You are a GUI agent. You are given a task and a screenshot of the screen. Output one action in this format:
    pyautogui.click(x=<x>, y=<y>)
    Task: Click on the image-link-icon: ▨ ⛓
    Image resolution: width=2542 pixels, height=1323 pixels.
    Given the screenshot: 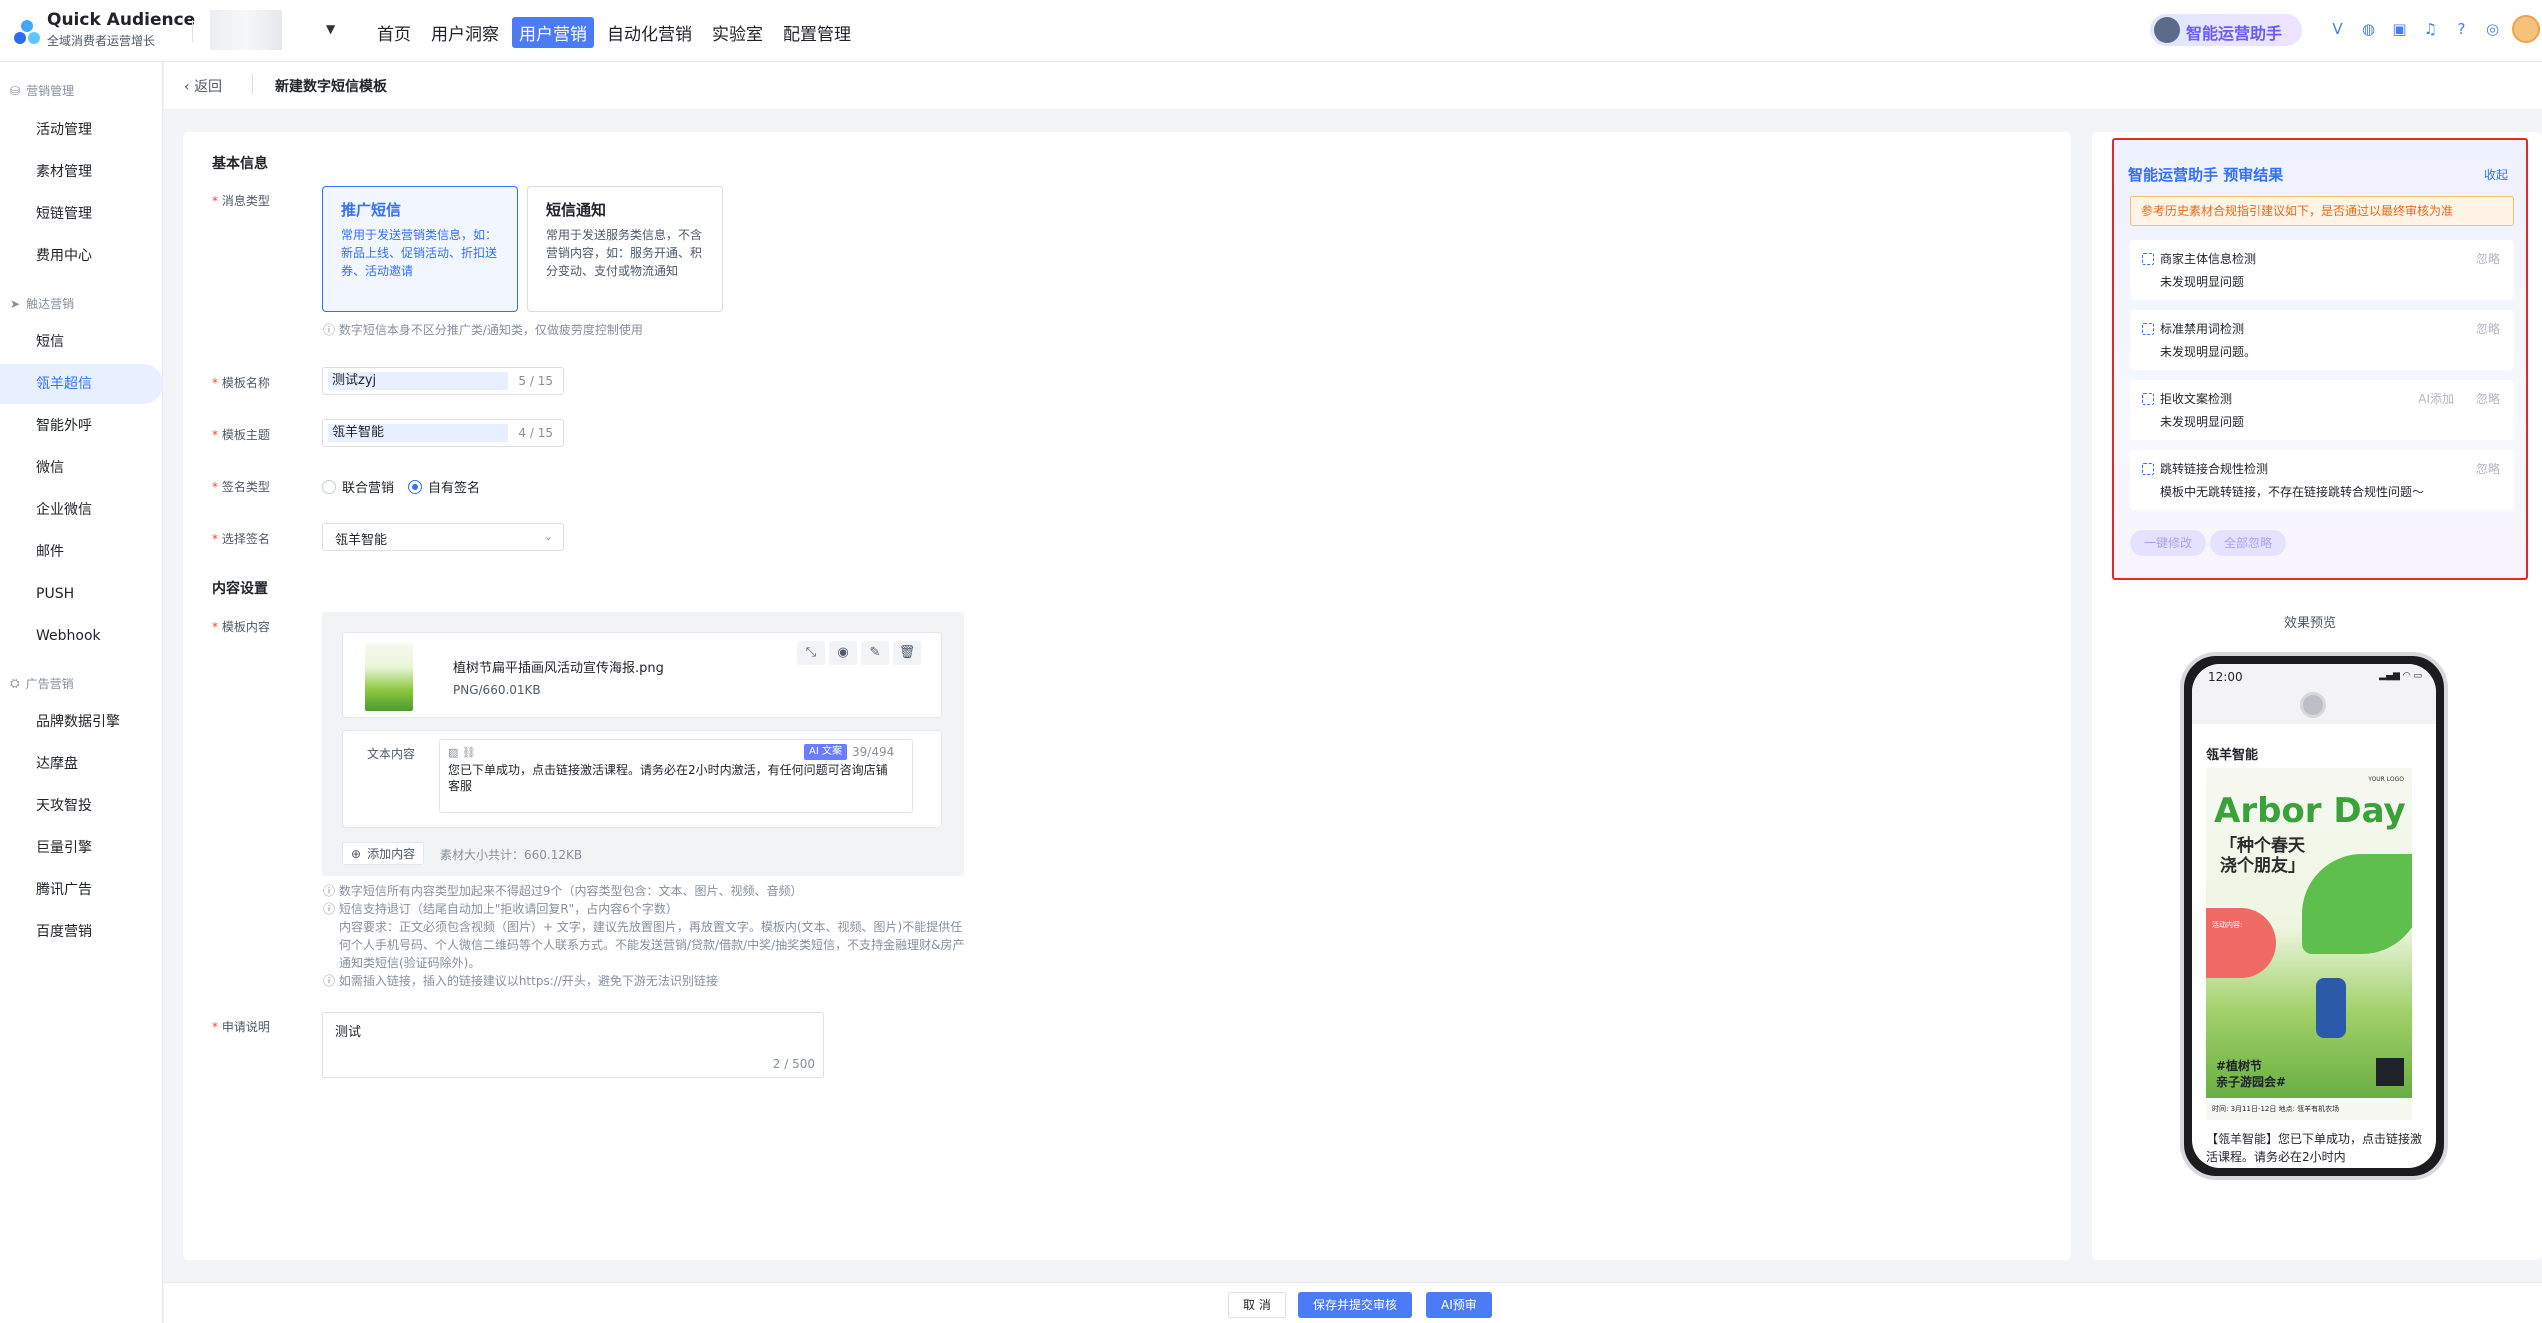 What is the action you would take?
    pyautogui.click(x=462, y=752)
    